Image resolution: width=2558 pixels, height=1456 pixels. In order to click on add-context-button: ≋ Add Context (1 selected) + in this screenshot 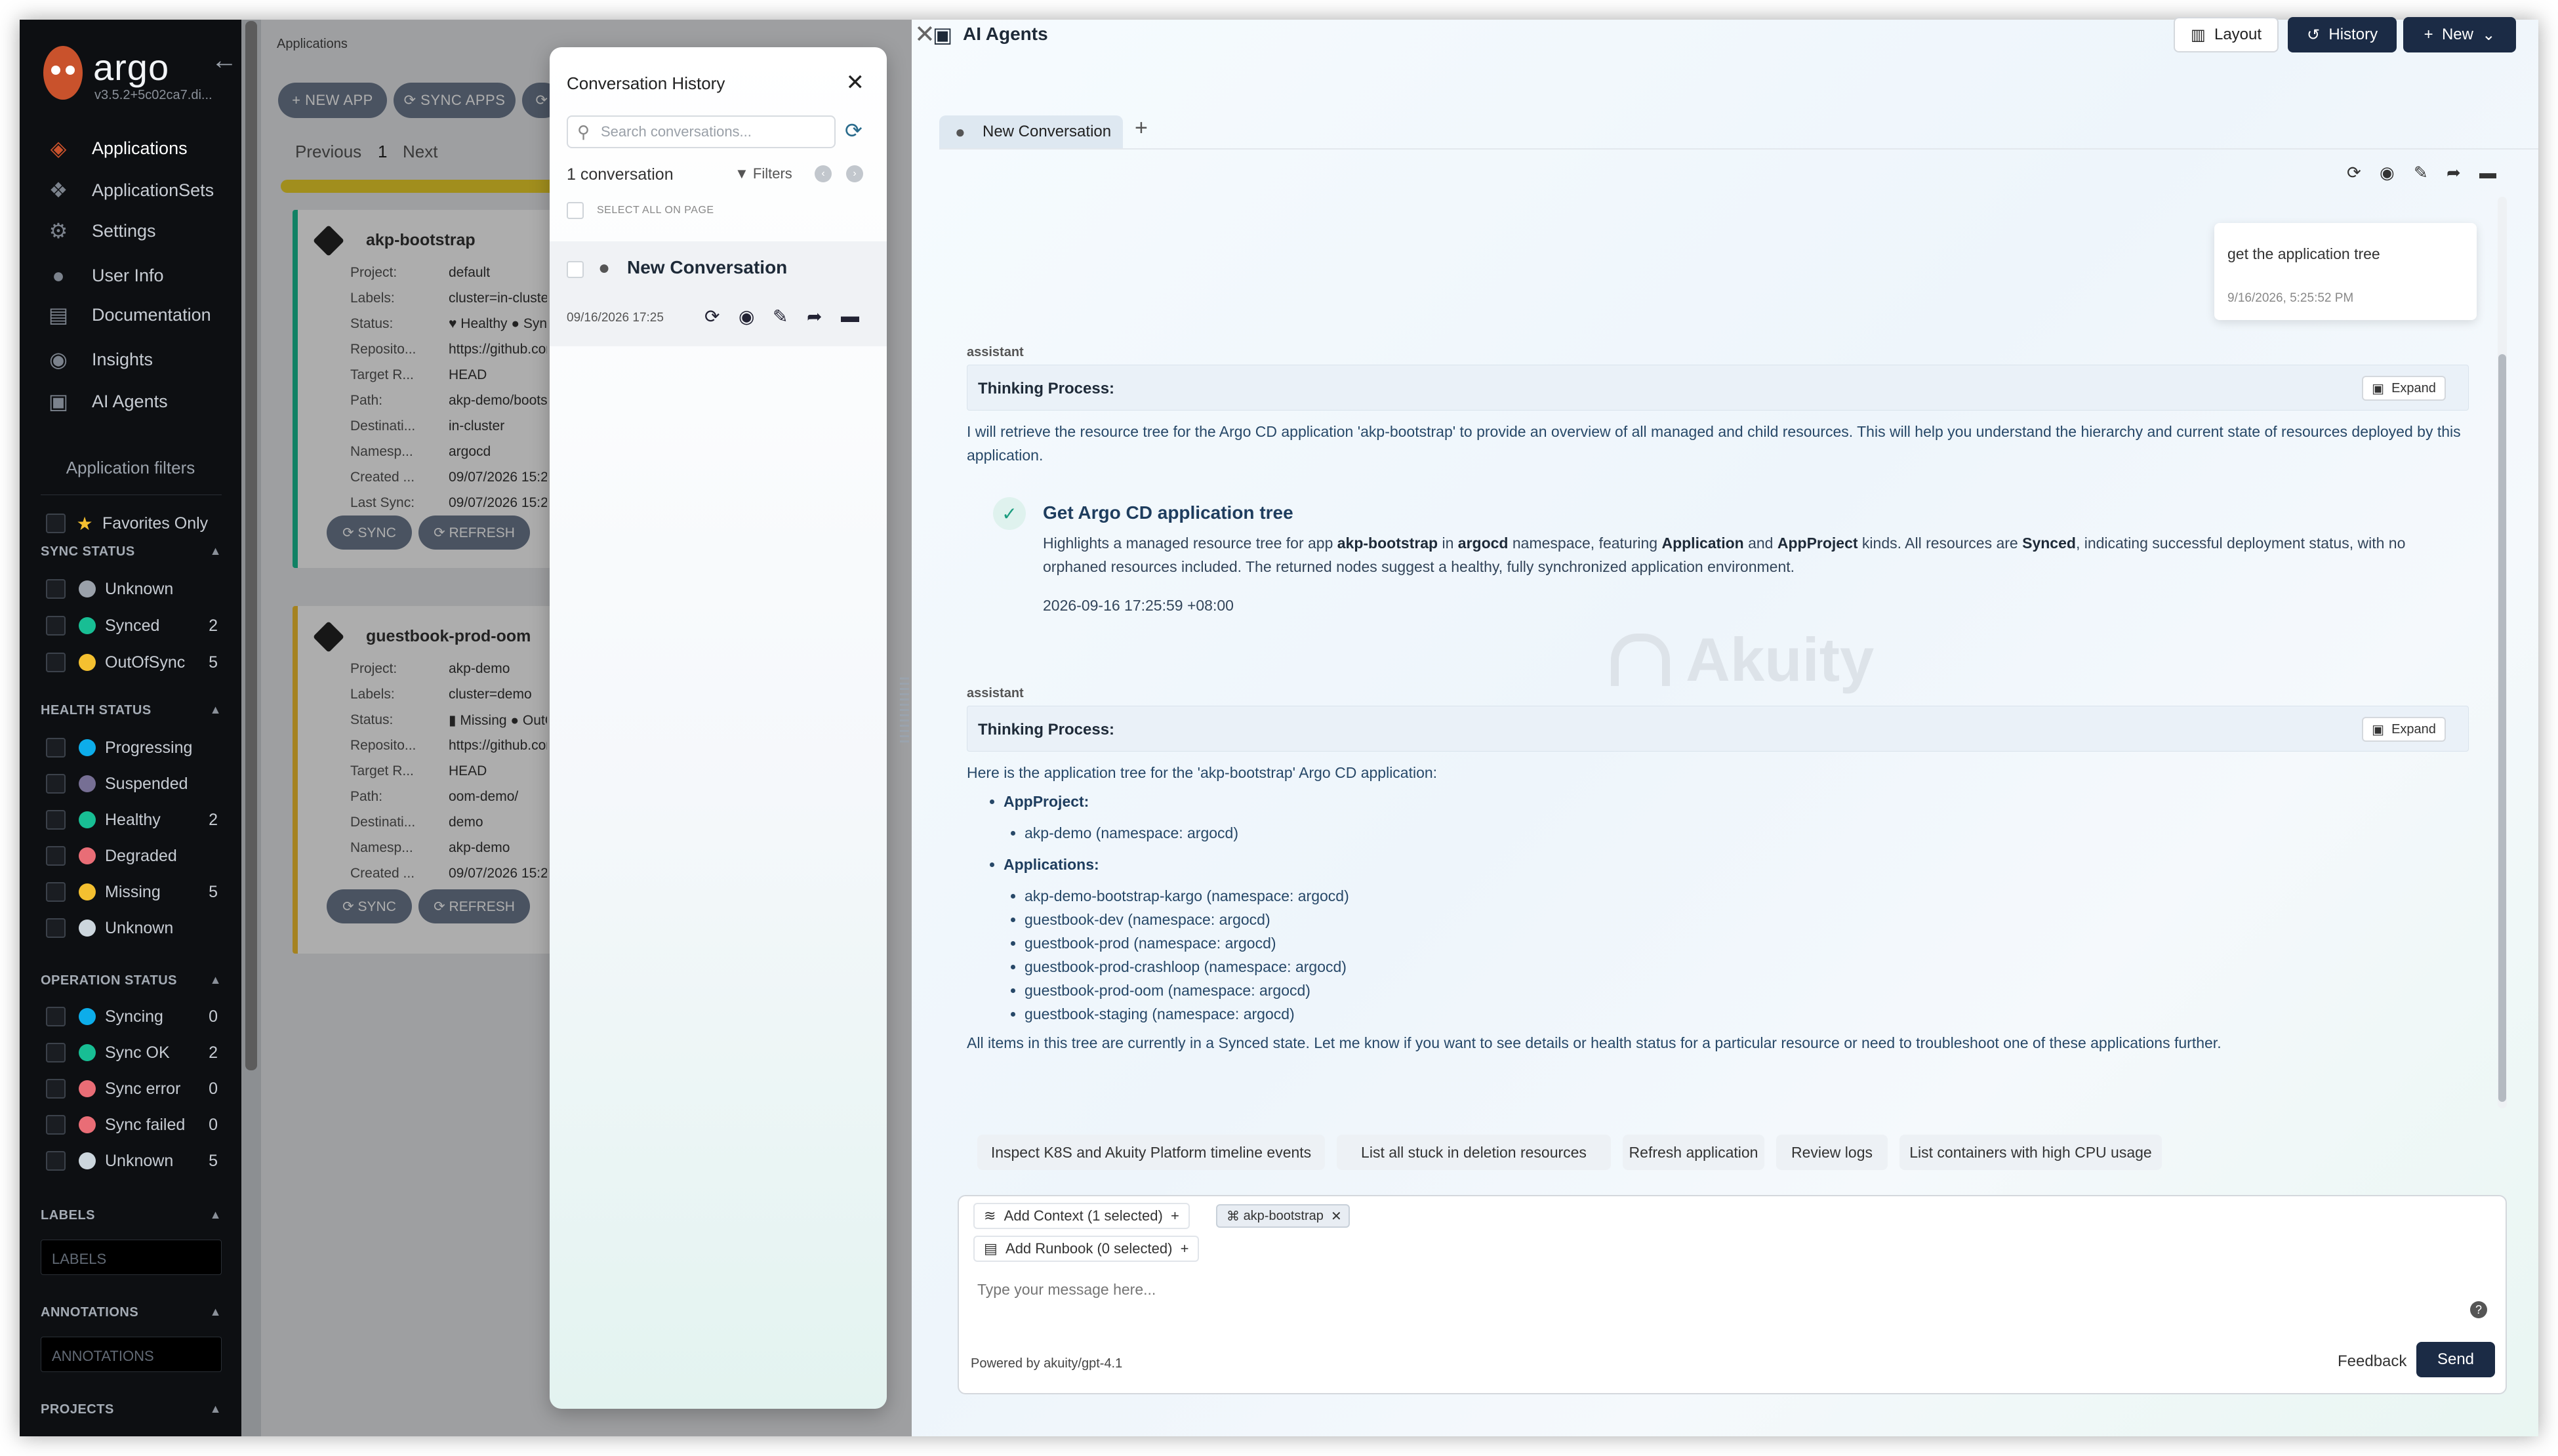, I will do `click(1081, 1216)`.